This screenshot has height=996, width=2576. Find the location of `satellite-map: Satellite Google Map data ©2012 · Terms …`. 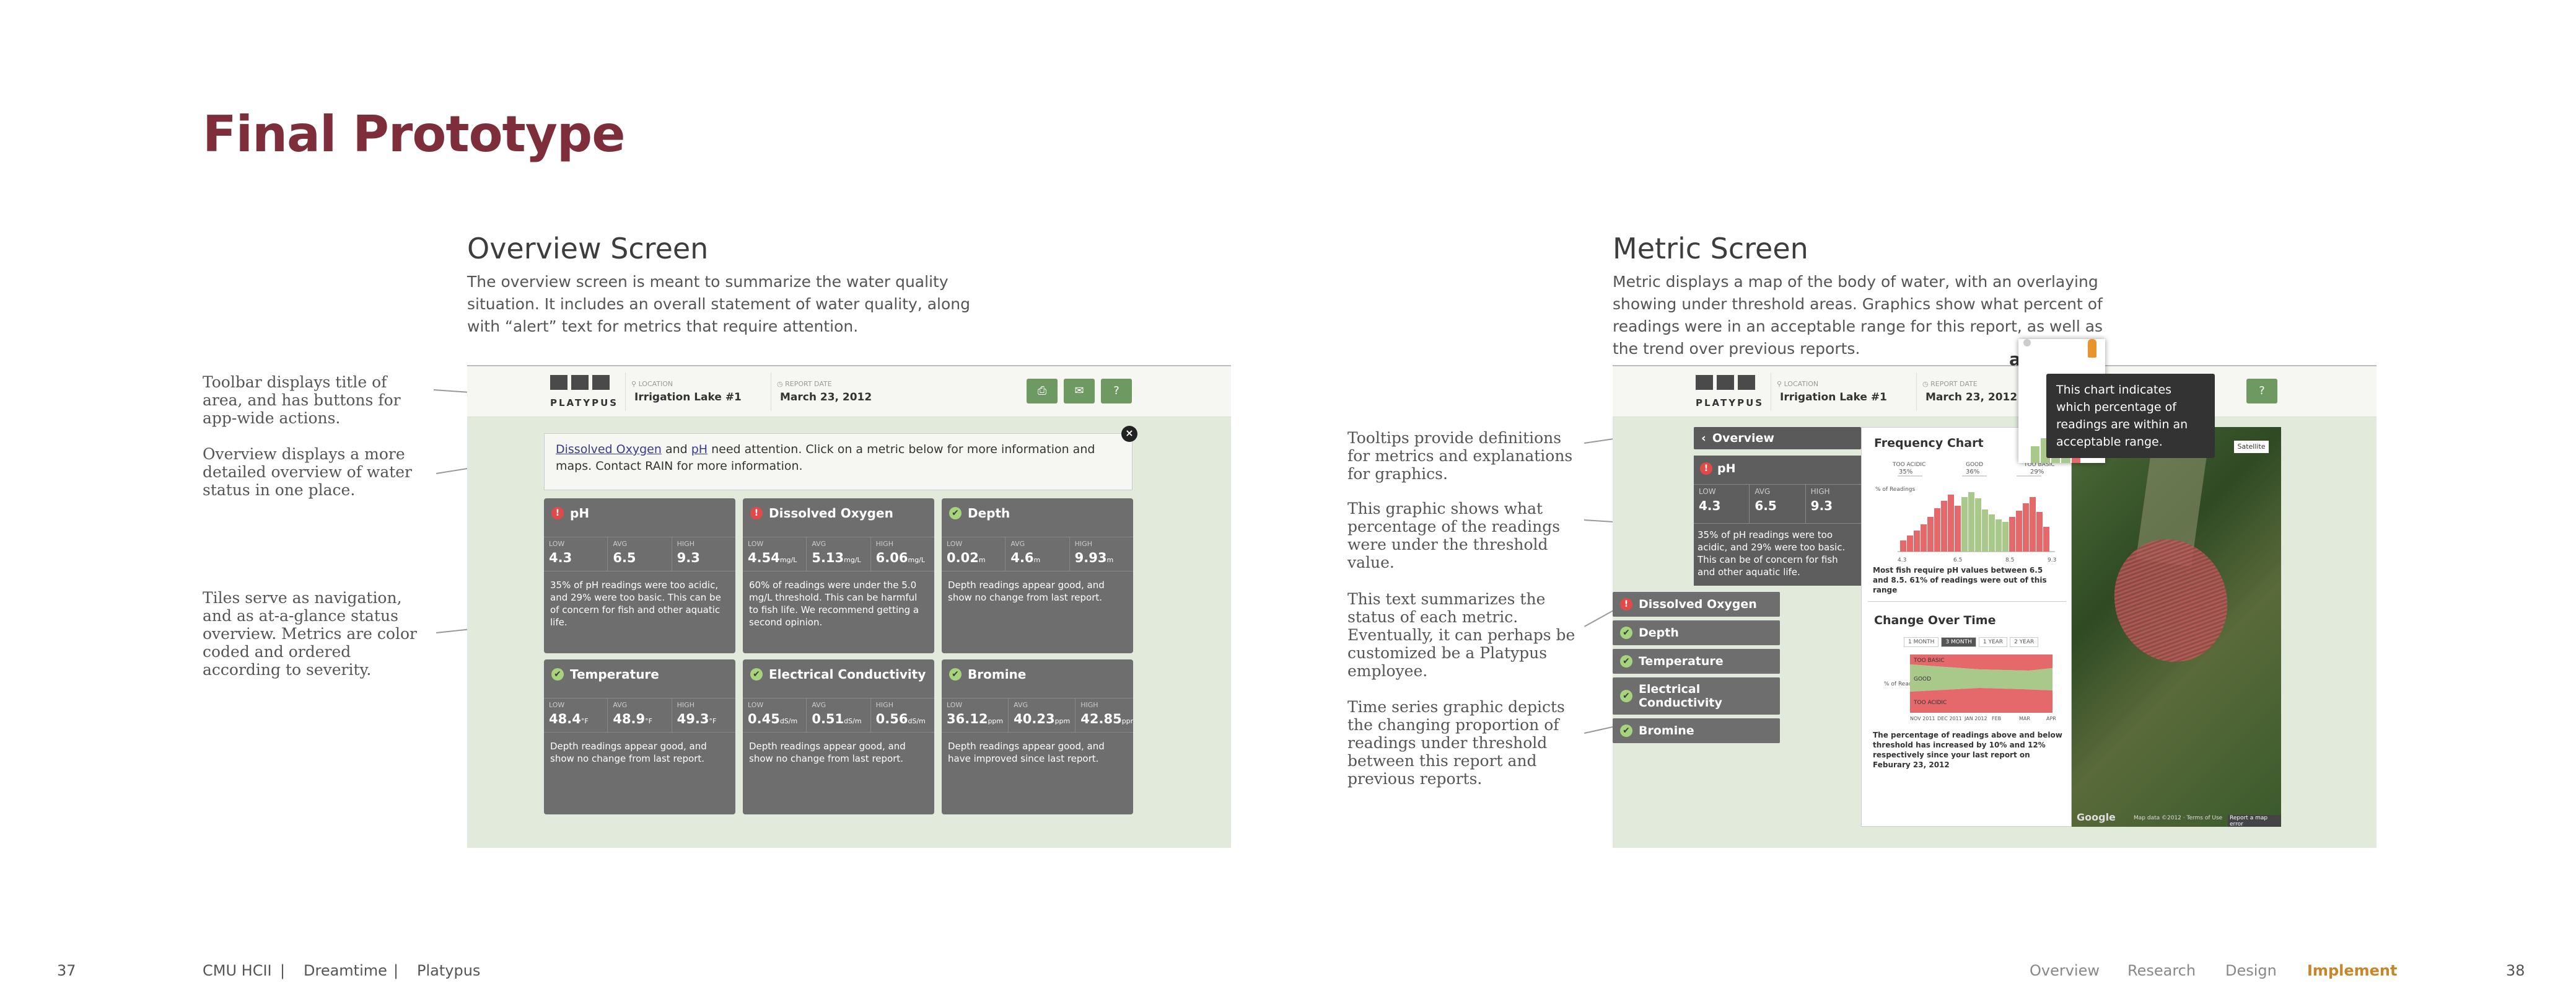

satellite-map: Satellite Google Map data ©2012 · Terms … is located at coordinates (2176, 627).